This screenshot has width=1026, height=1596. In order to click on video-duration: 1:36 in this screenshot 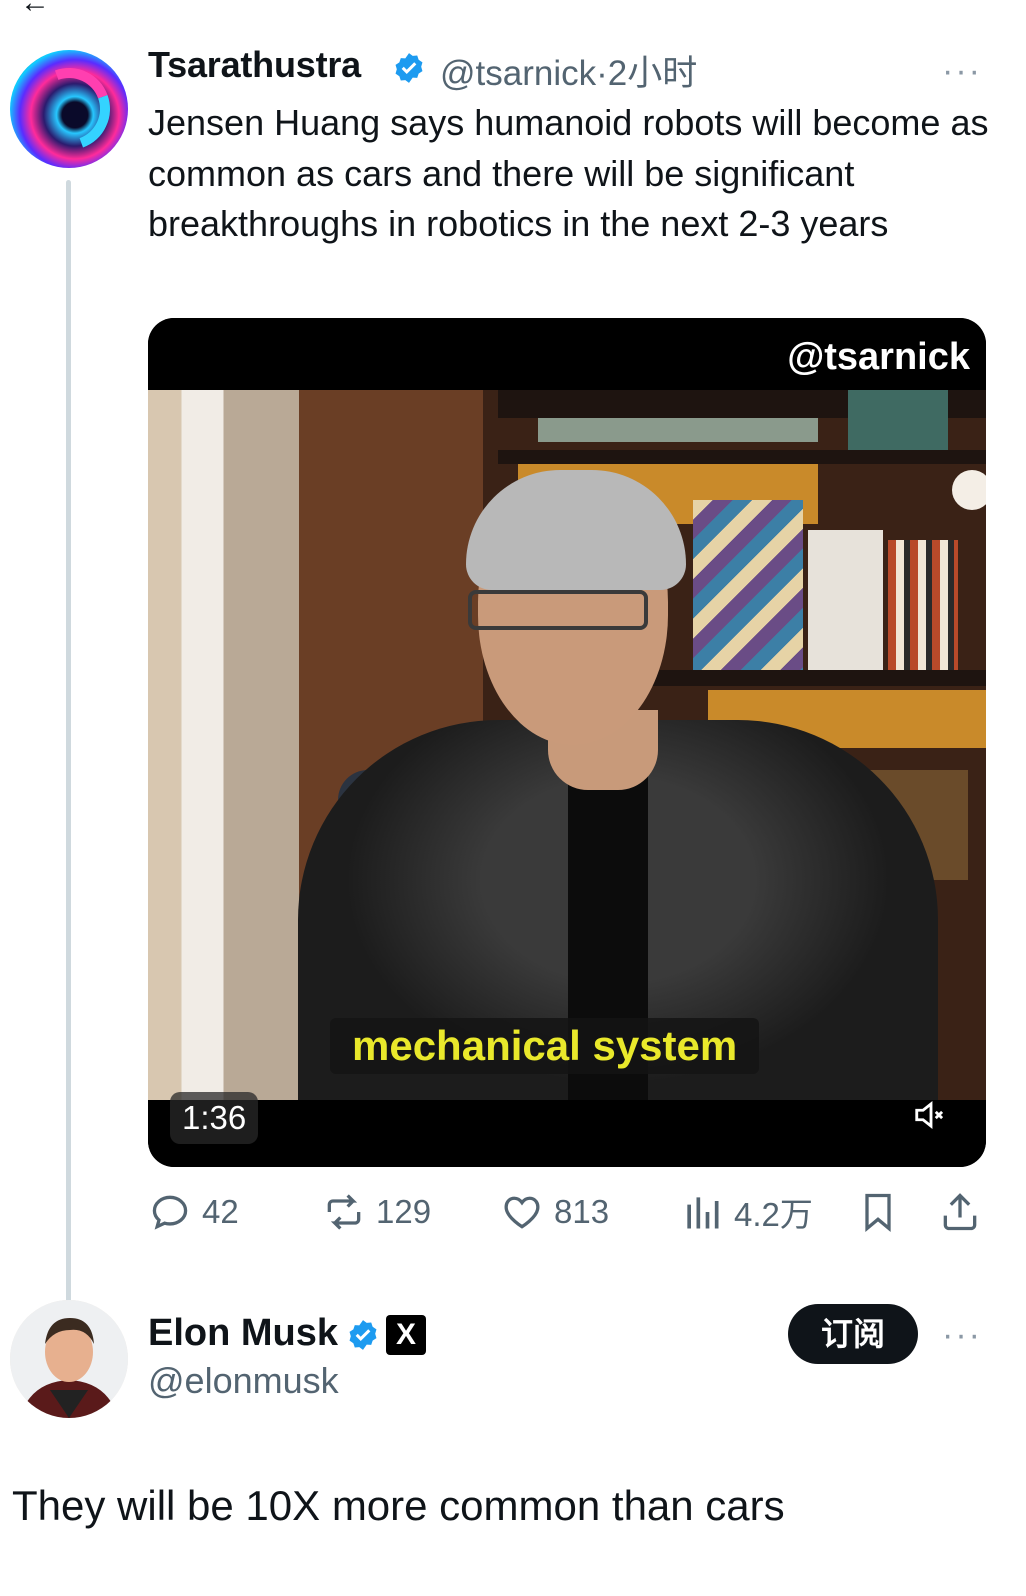, I will do `click(214, 1118)`.